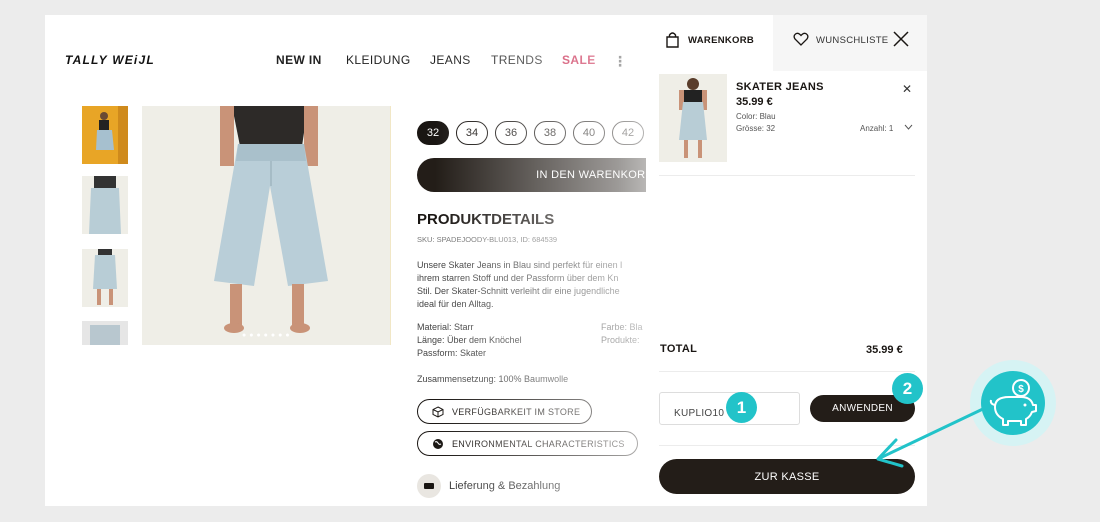  What do you see at coordinates (547, 175) in the screenshot?
I see `add-to-cart-button: IN DEN WARENKORB` at bounding box center [547, 175].